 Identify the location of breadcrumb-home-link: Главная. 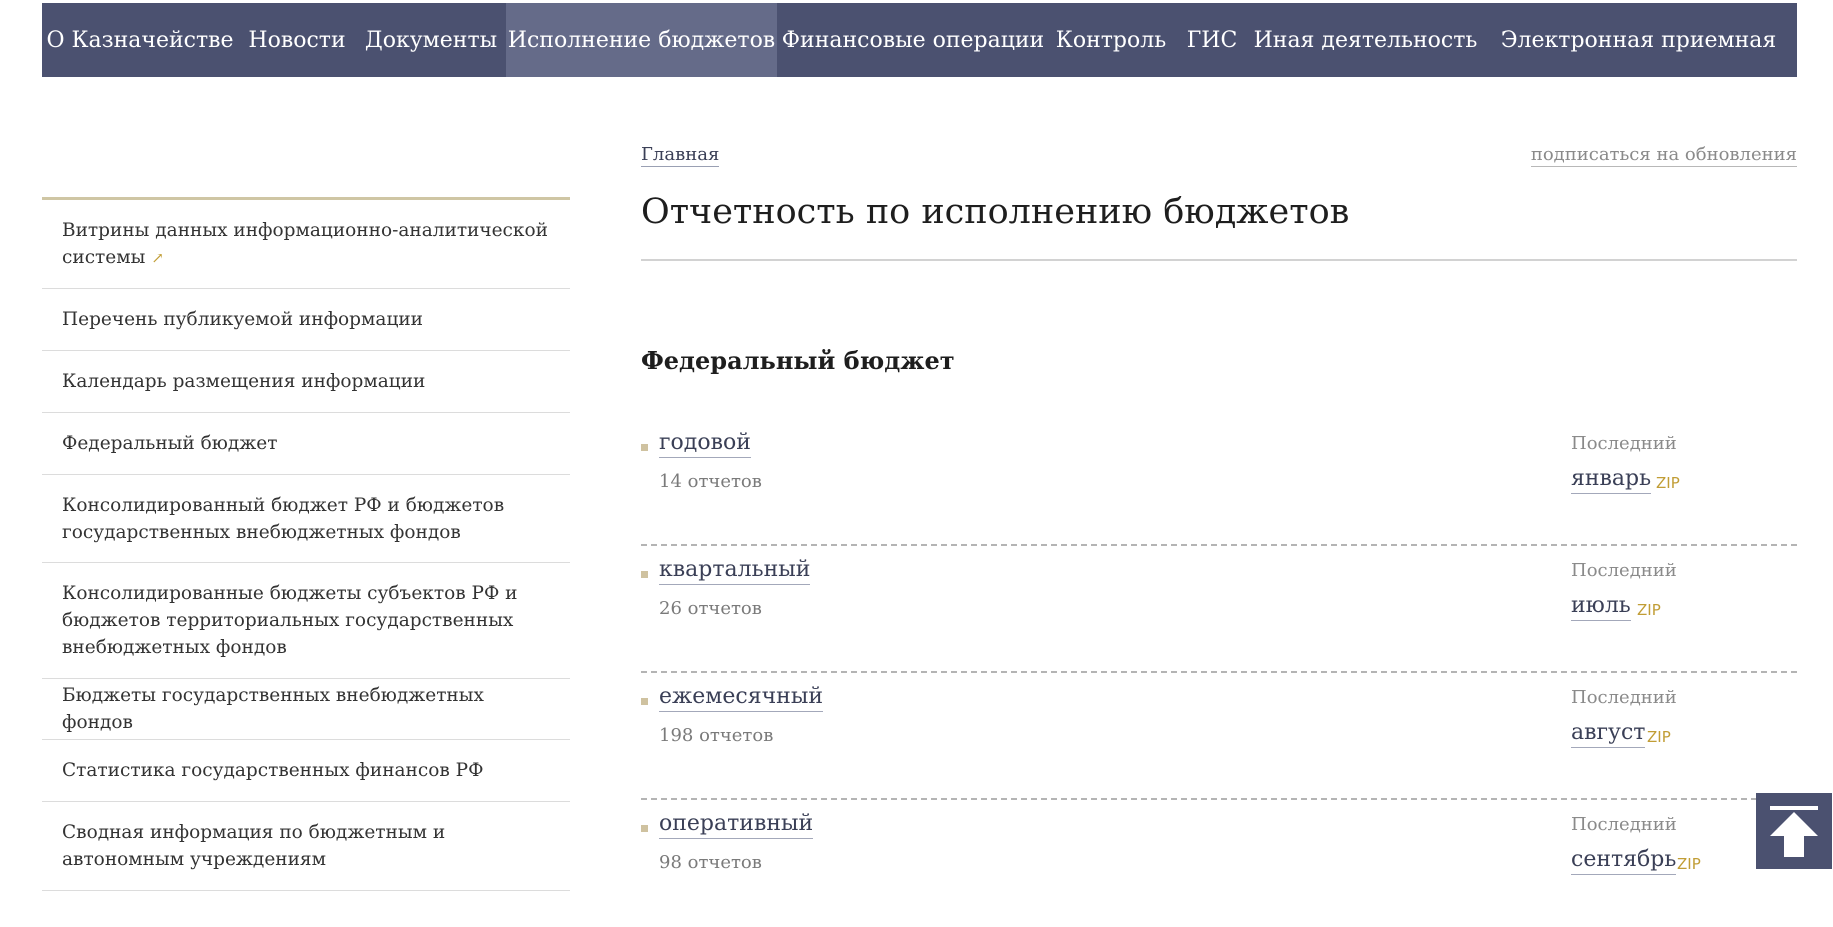
(680, 155).